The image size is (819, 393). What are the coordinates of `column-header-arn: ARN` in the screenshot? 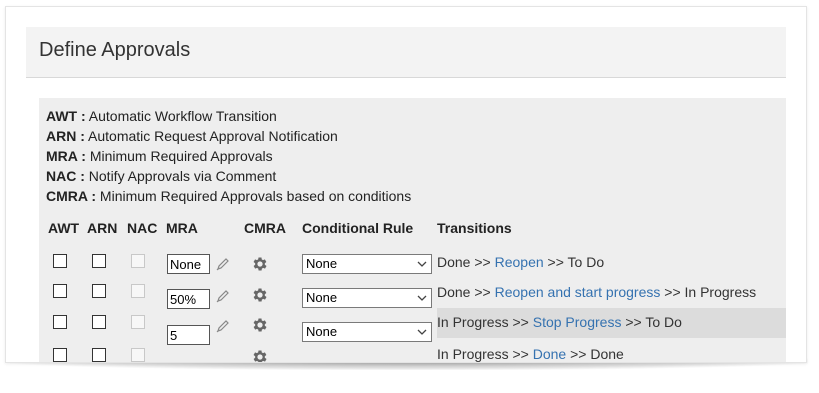 It's located at (102, 228).